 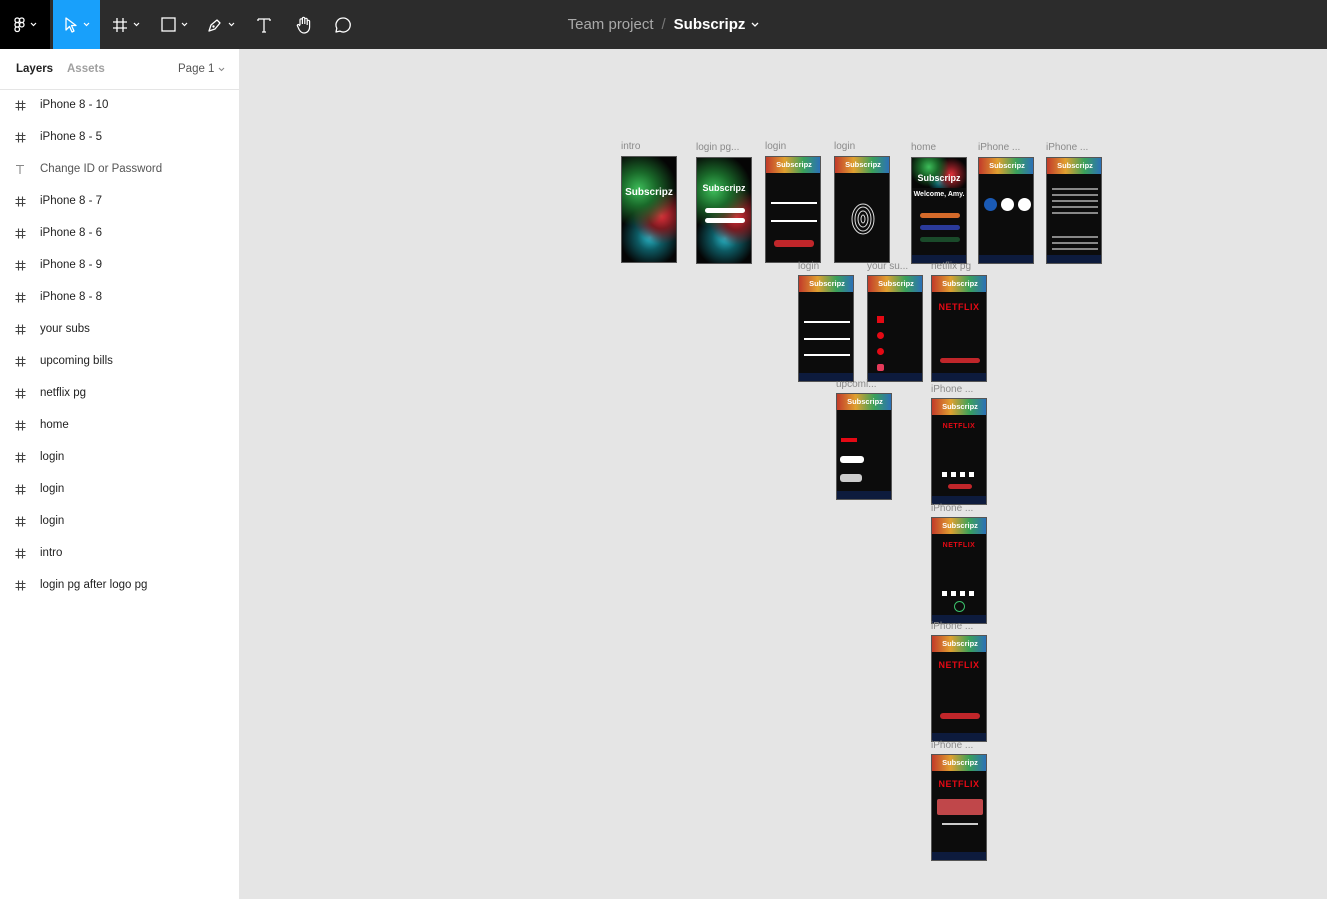 I want to click on layer-name: upcoming bills, so click(x=76, y=361).